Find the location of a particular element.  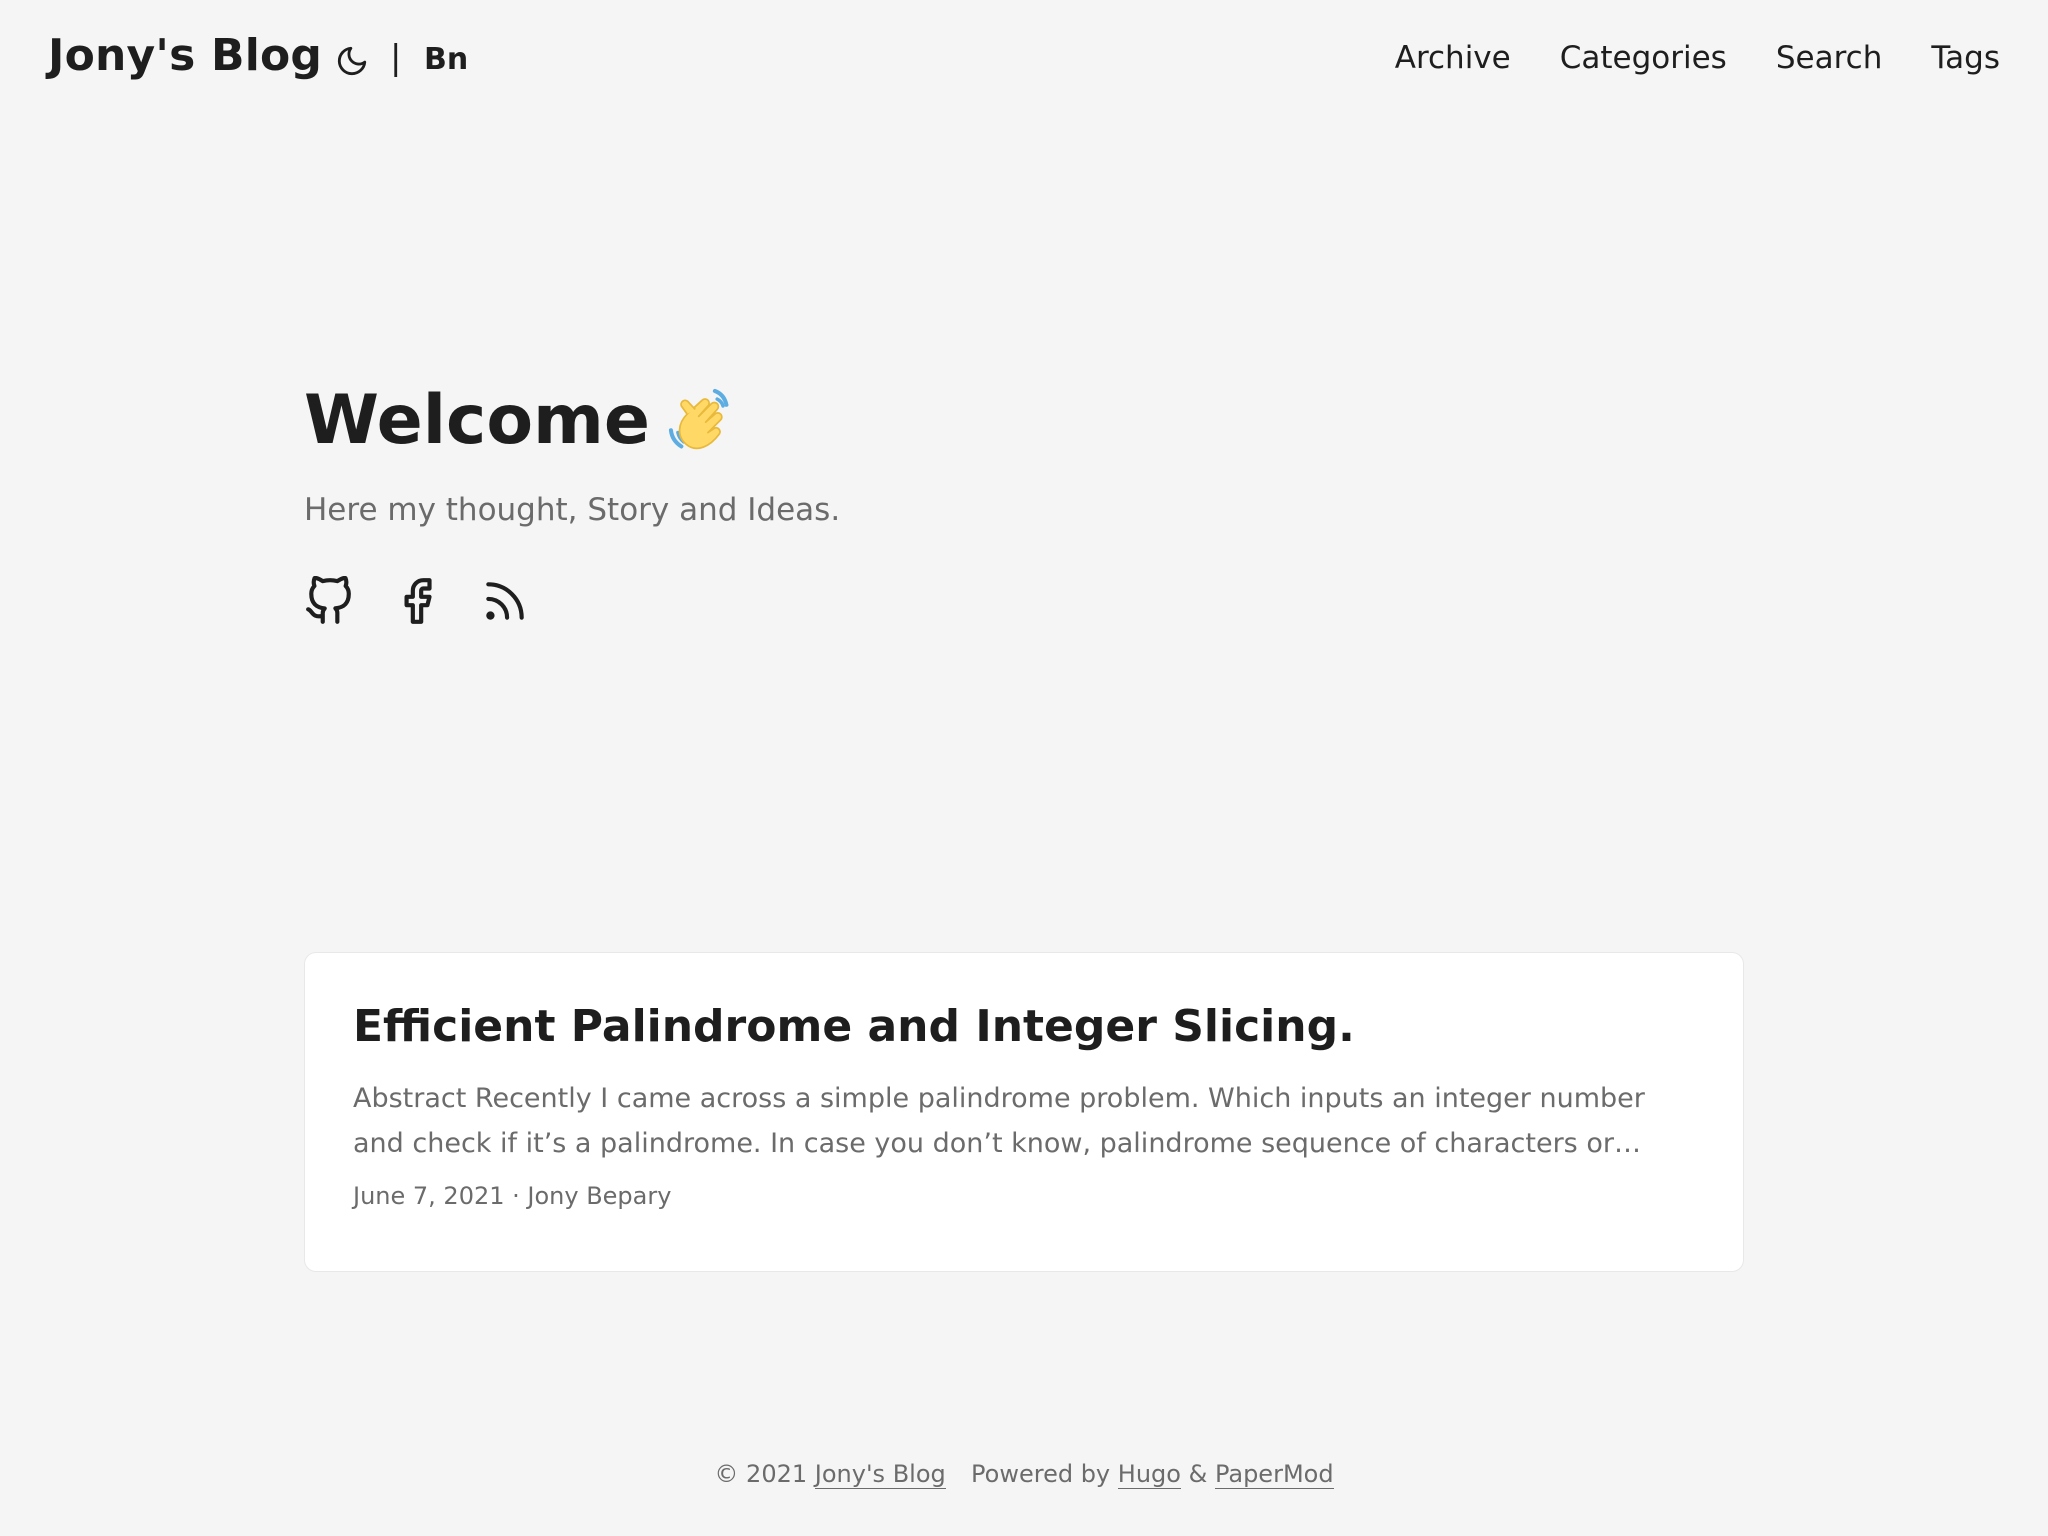

language-switch-link: Bn is located at coordinates (446, 59).